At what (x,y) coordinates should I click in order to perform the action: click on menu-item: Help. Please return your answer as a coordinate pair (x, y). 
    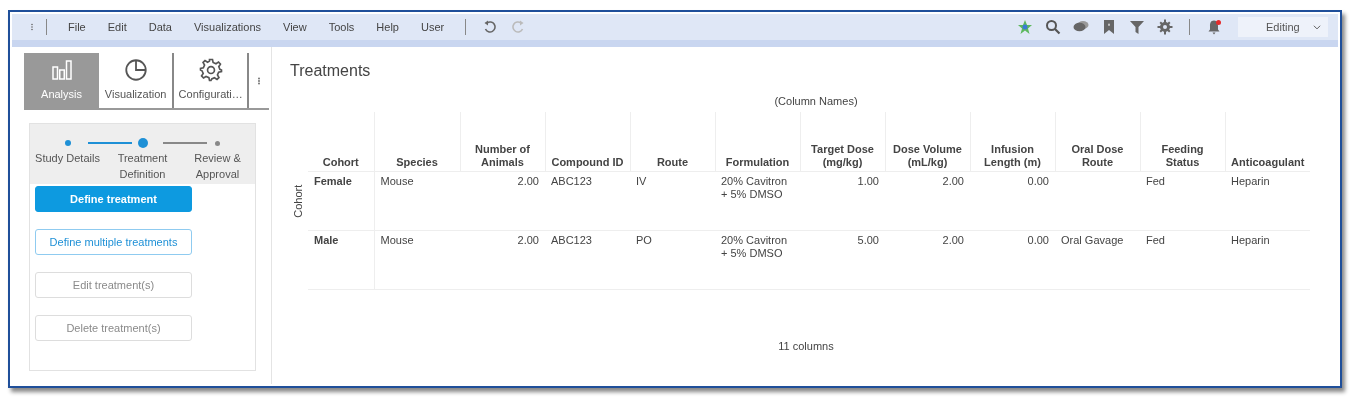
    Looking at the image, I should click on (387, 27).